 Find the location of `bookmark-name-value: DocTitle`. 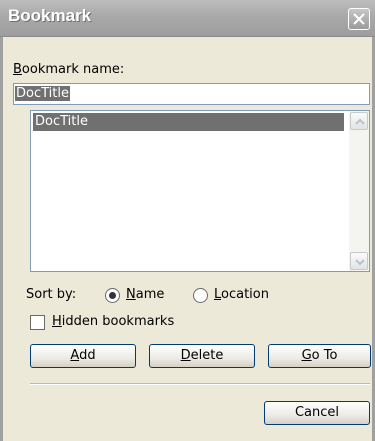

bookmark-name-value: DocTitle is located at coordinates (42, 93).